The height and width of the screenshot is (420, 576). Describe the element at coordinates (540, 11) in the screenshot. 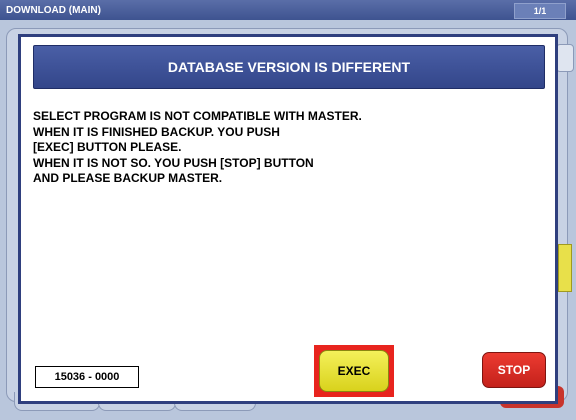

I see `page-indicator: 1/1` at that location.